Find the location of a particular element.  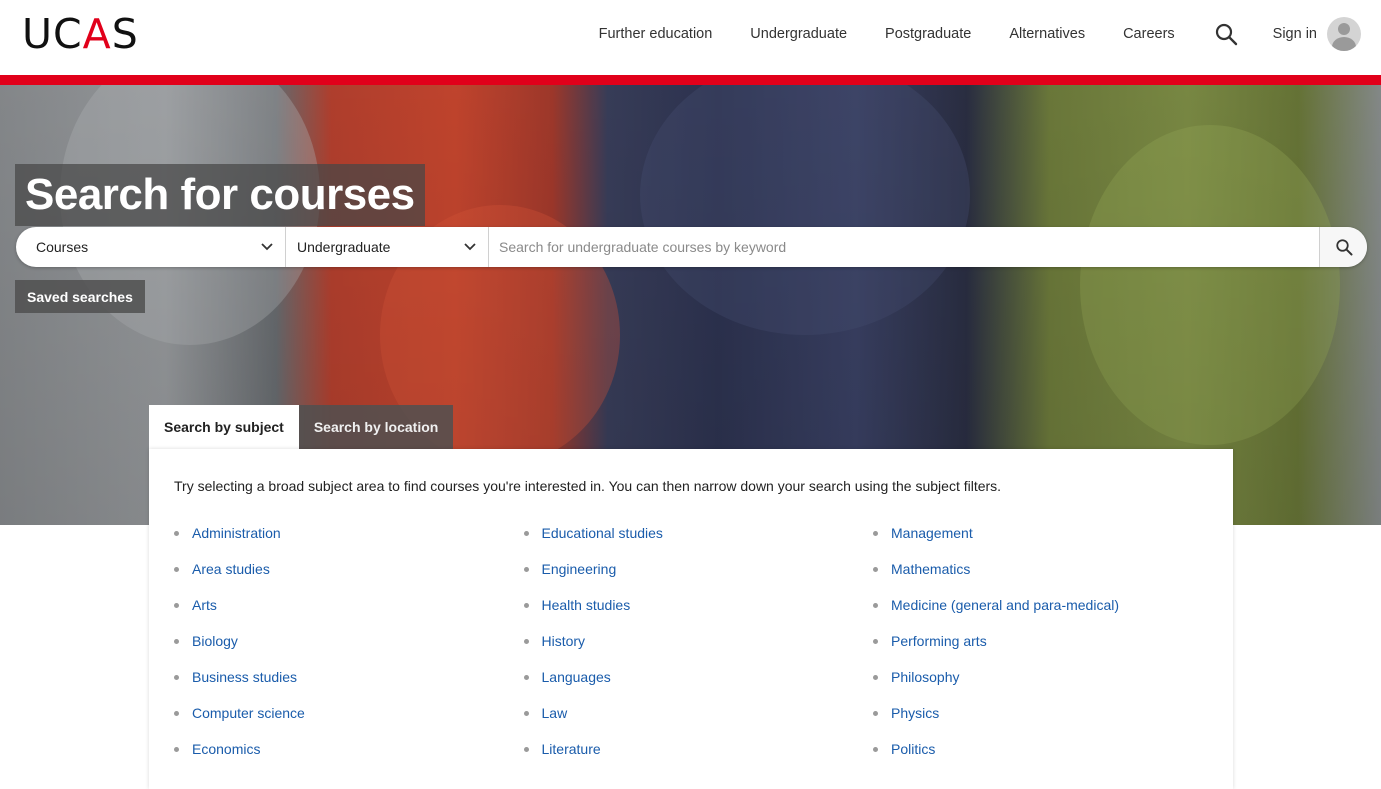

study-level-select: Undergraduate is located at coordinates (387, 247).